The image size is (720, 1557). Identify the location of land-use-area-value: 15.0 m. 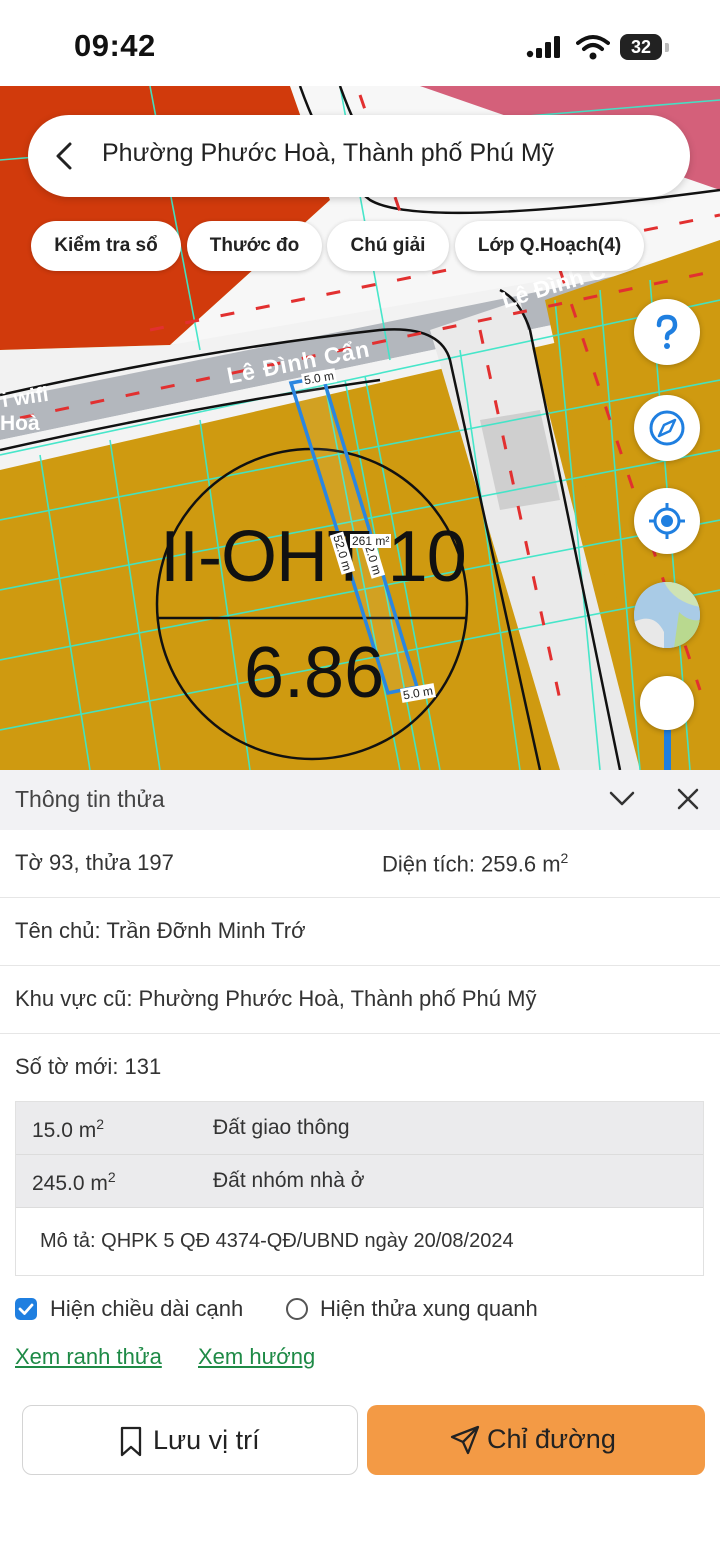
(64, 1130).